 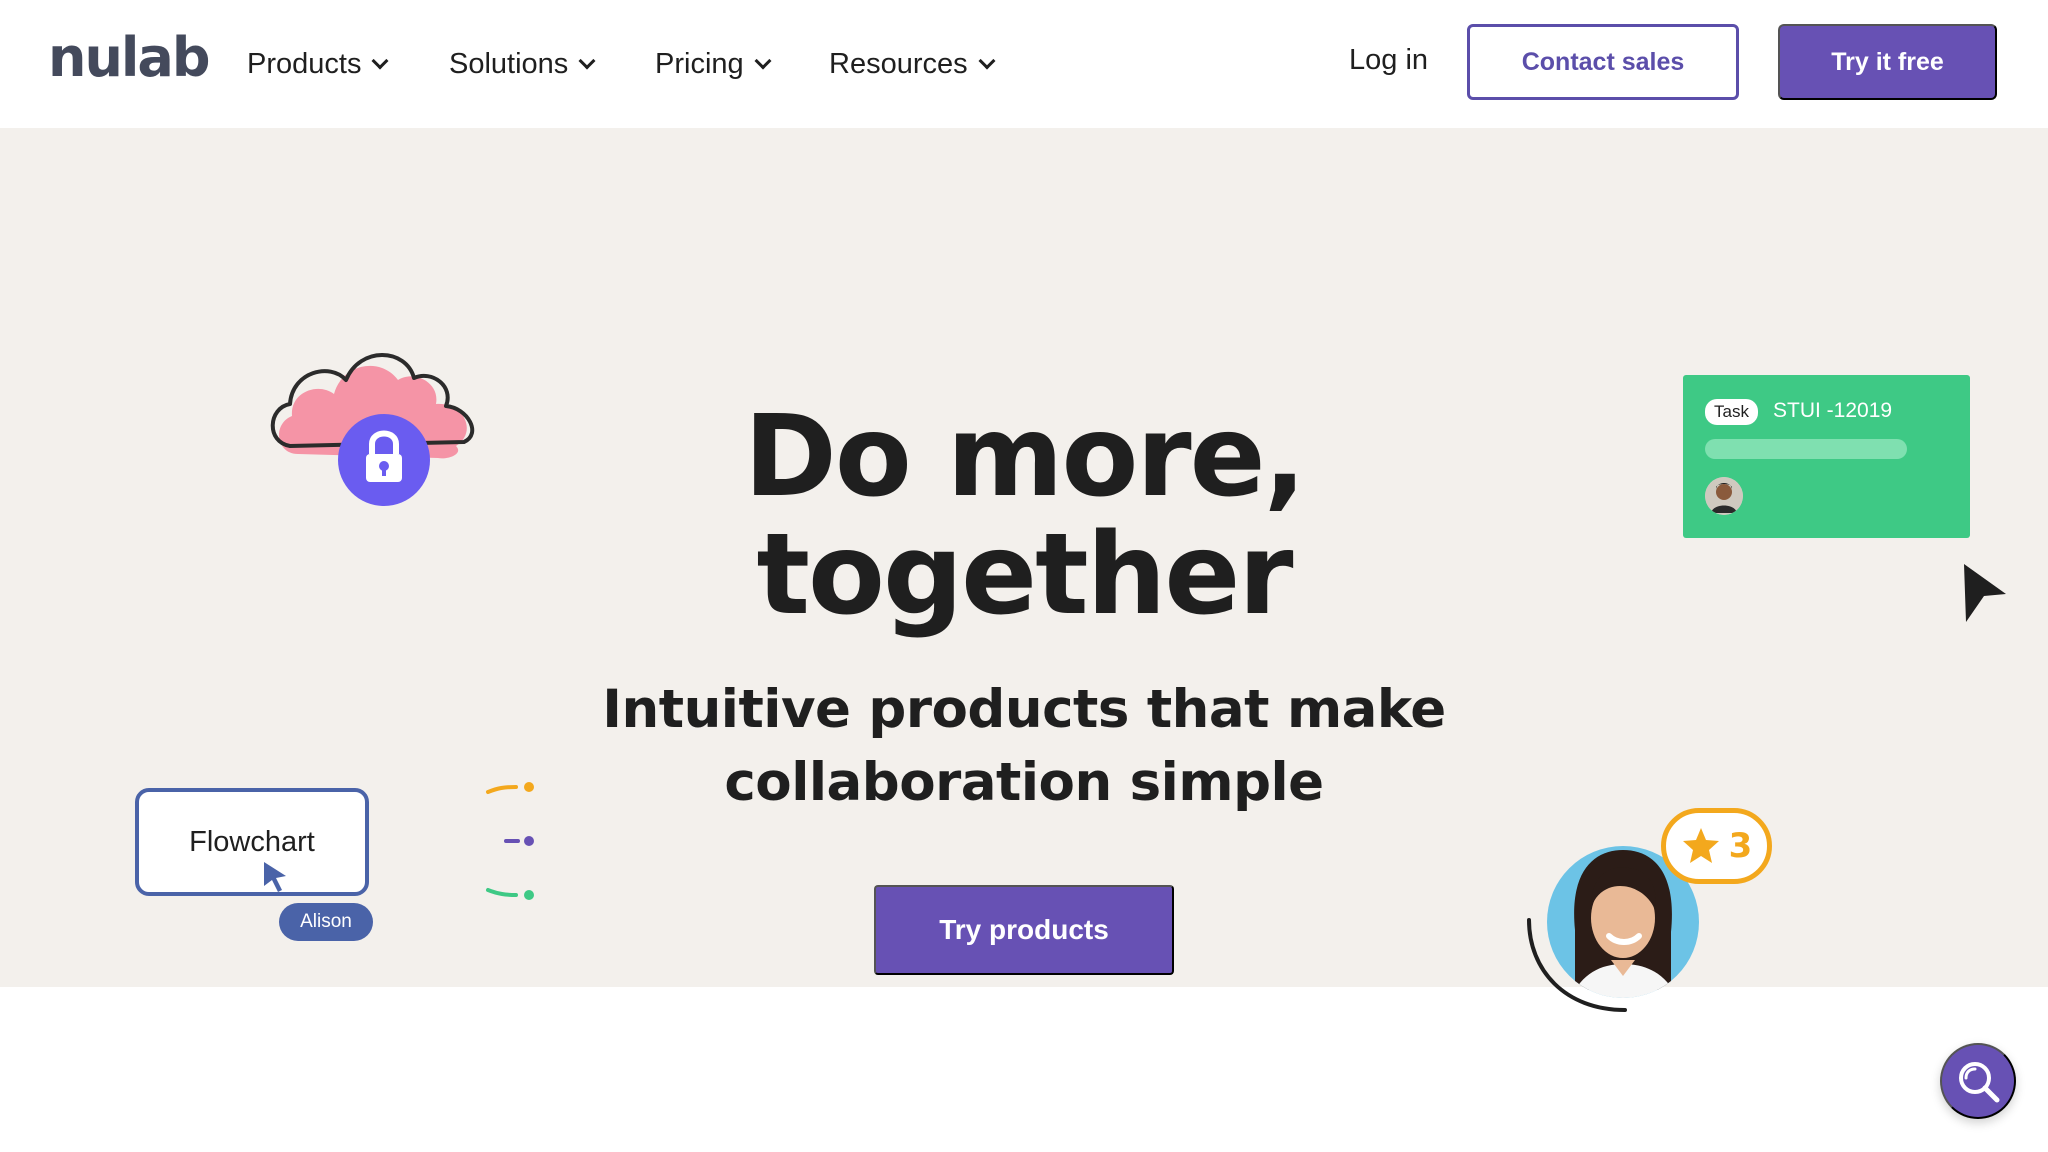 I want to click on menu-pricing-label: Pricing, so click(x=699, y=63).